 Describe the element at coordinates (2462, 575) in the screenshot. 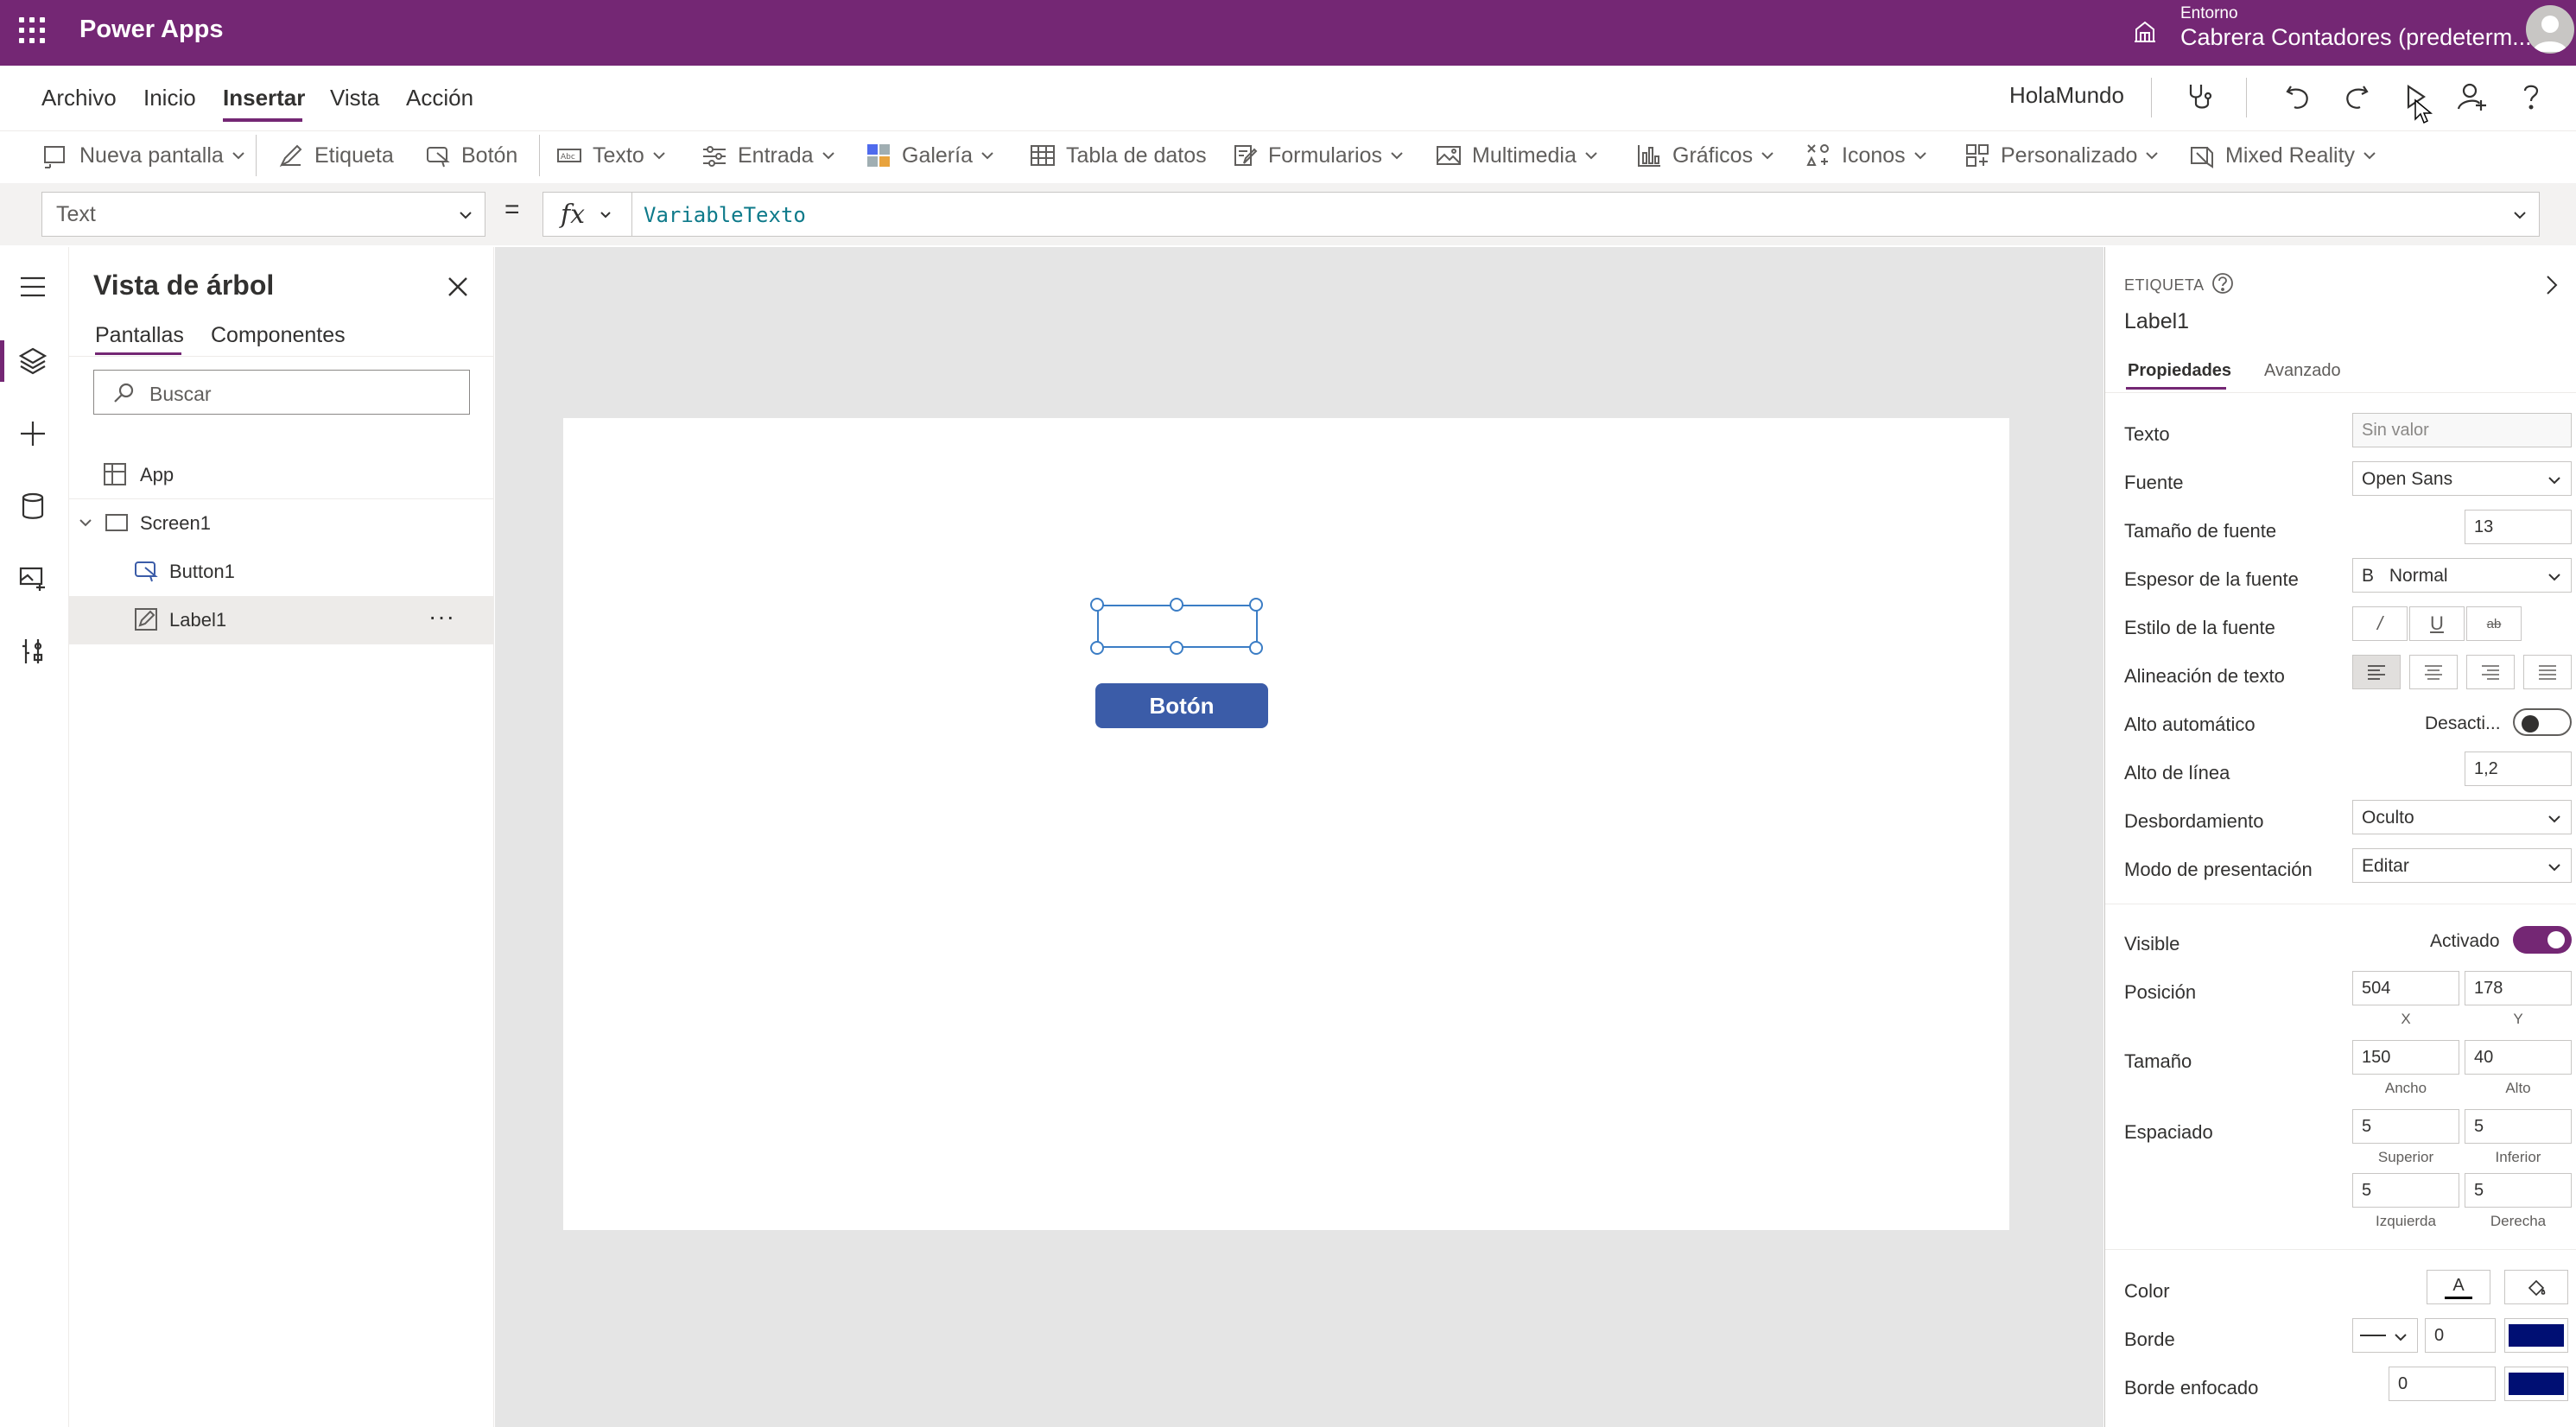

I see `prop-espesor-dropdown: B Normal` at that location.